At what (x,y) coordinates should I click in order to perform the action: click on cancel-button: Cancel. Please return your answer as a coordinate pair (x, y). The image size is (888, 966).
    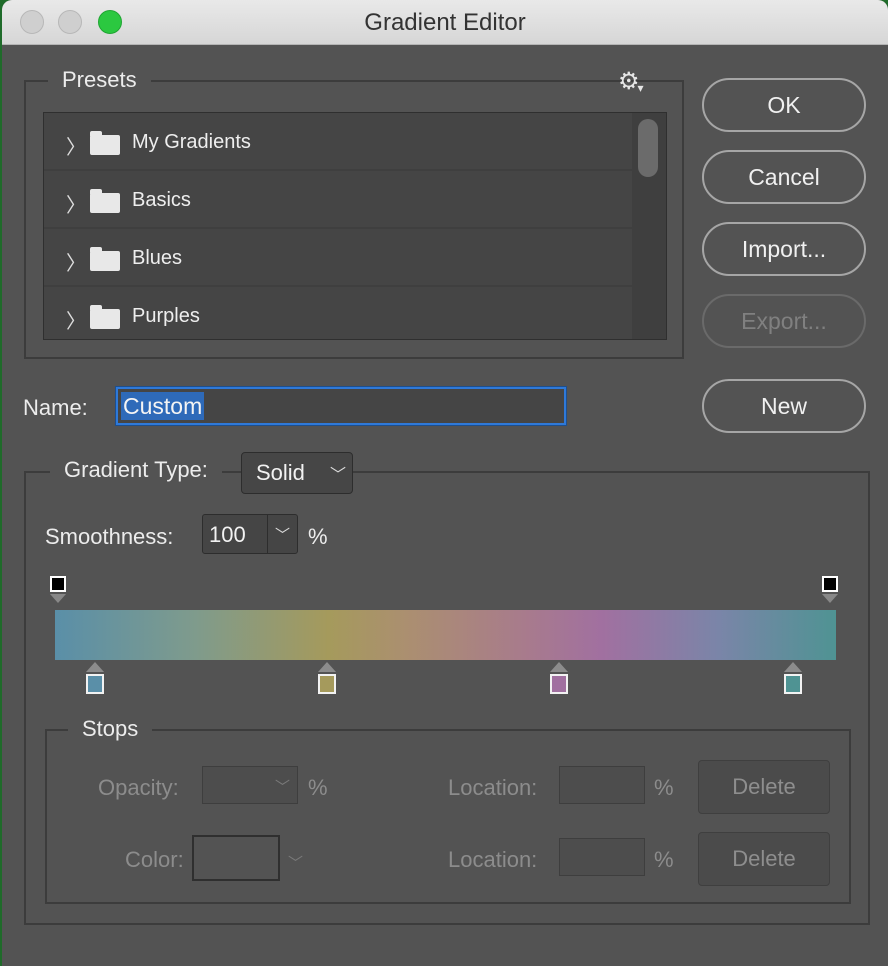
    Looking at the image, I should click on (784, 177).